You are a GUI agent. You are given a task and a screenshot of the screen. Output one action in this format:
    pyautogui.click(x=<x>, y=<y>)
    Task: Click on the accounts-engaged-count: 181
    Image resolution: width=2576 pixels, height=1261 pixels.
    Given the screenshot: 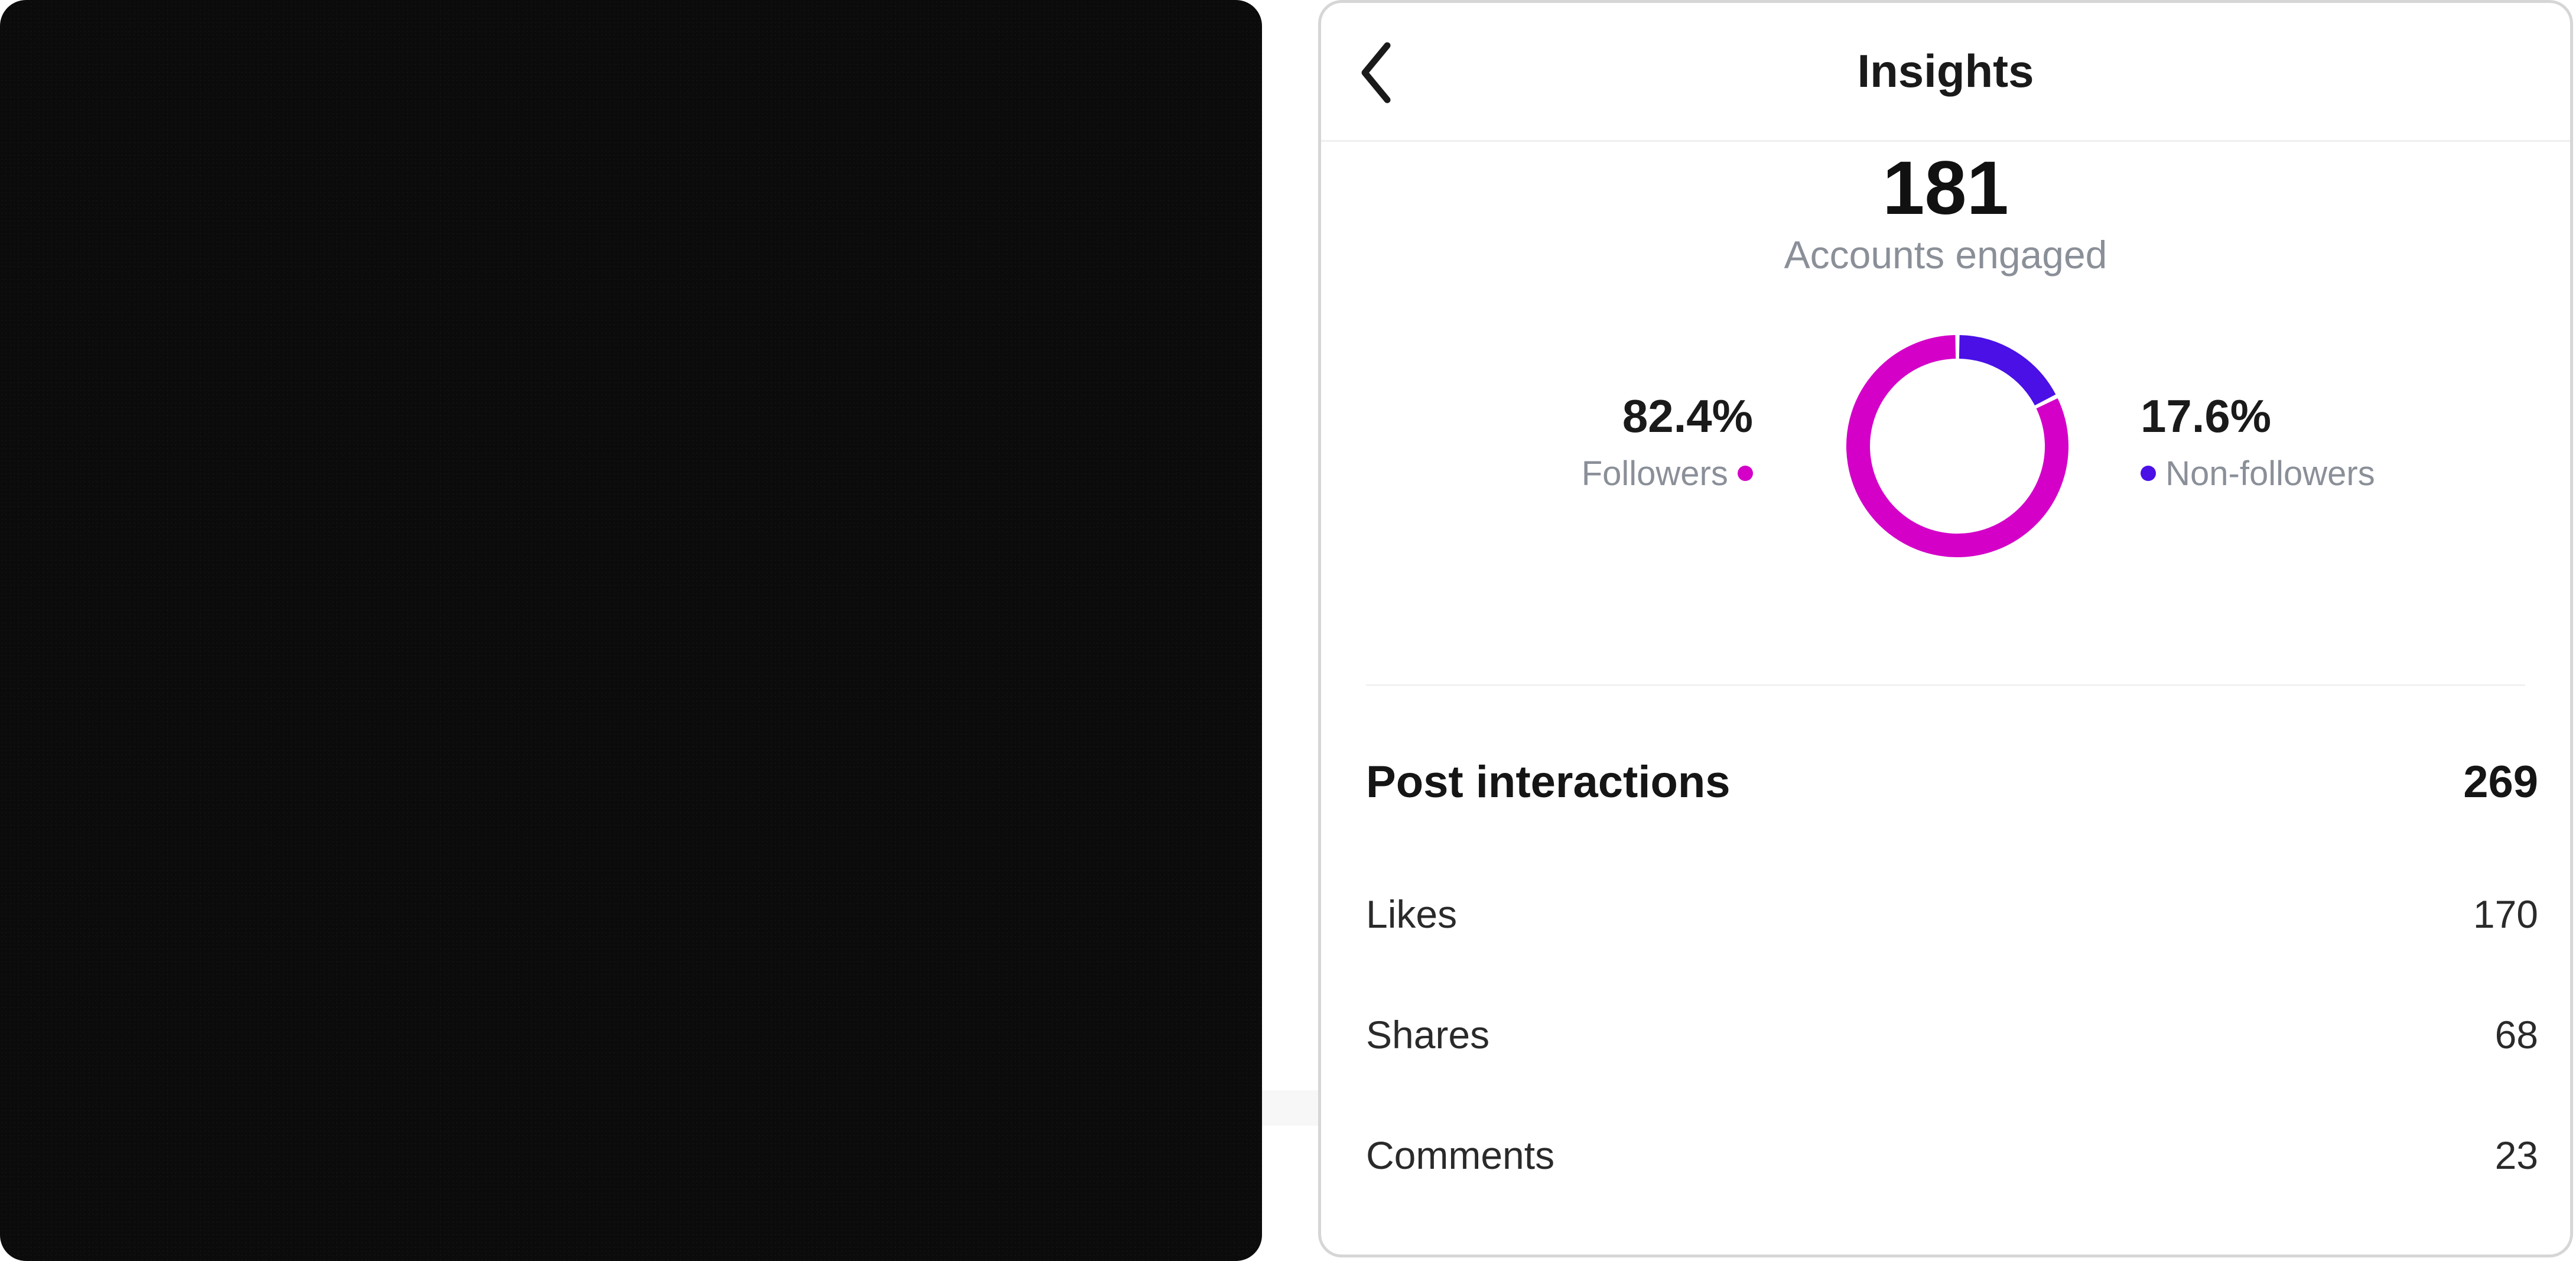 What is the action you would take?
    pyautogui.click(x=1946, y=188)
    